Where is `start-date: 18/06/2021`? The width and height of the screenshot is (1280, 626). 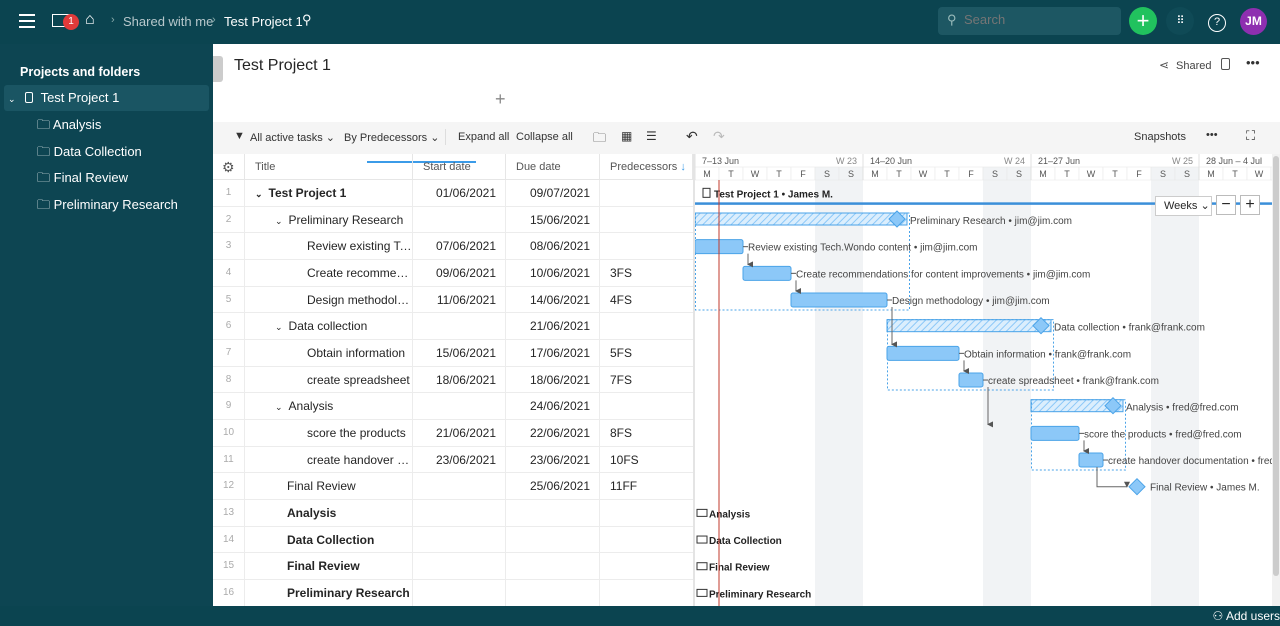 start-date: 18/06/2021 is located at coordinates (459, 379).